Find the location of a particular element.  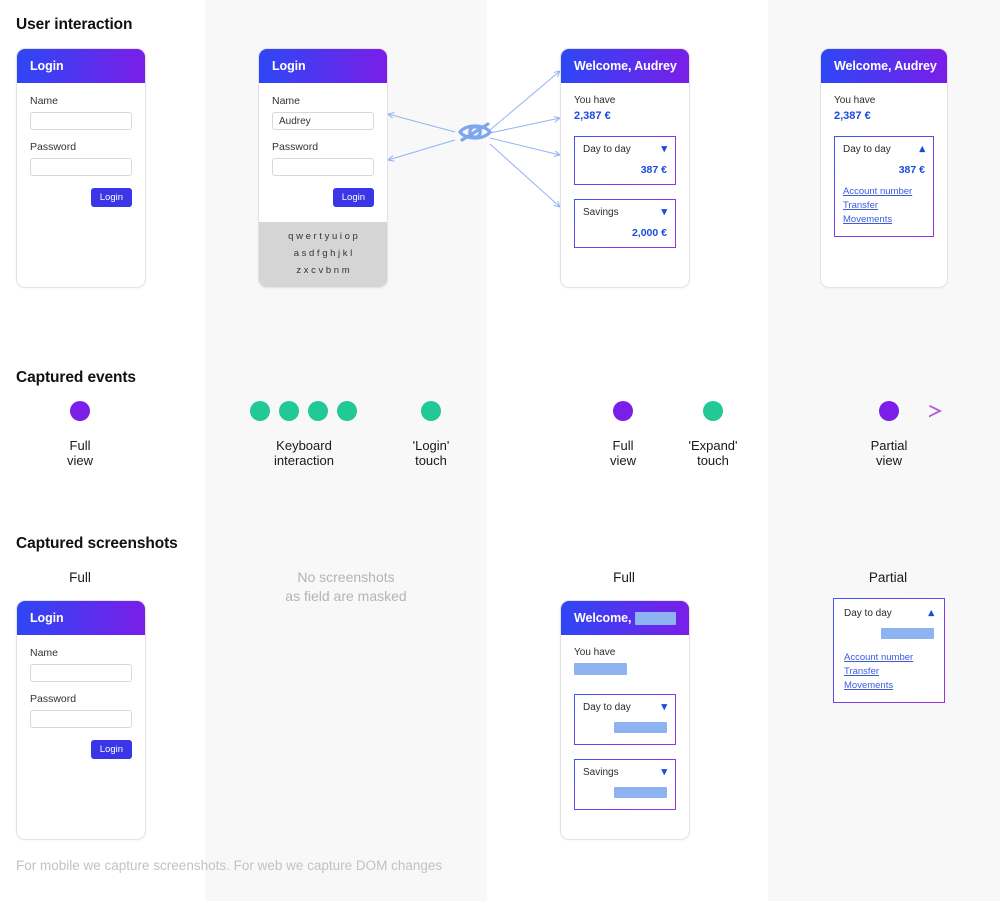

timeline-label-full-view-2: Full view is located at coordinates (623, 453).